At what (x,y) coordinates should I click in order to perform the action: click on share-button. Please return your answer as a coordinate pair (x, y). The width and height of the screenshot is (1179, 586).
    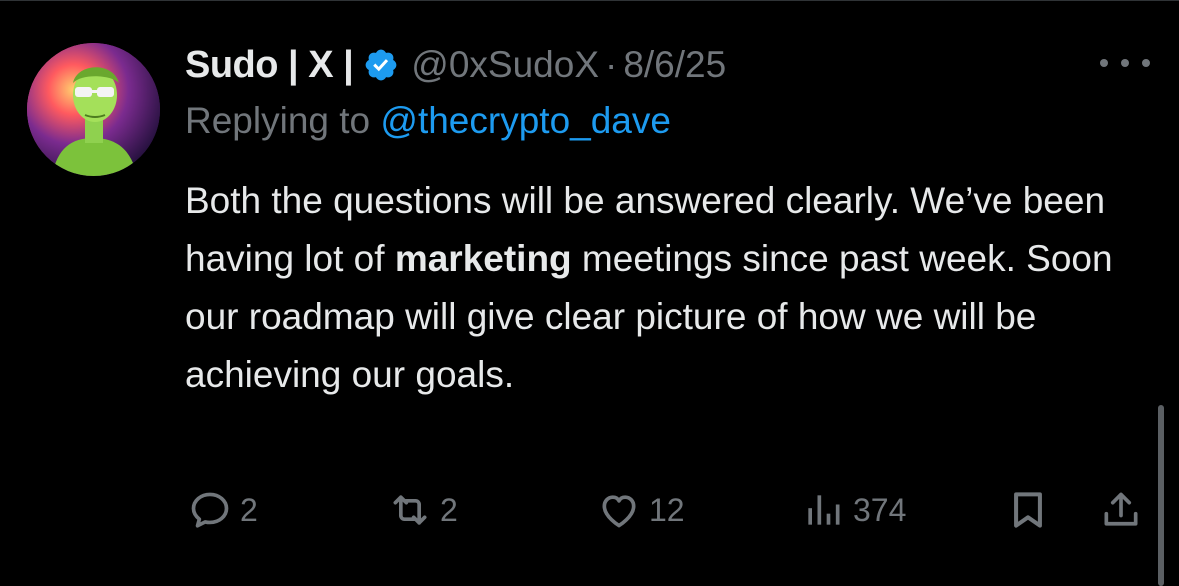
    Looking at the image, I should click on (1121, 510).